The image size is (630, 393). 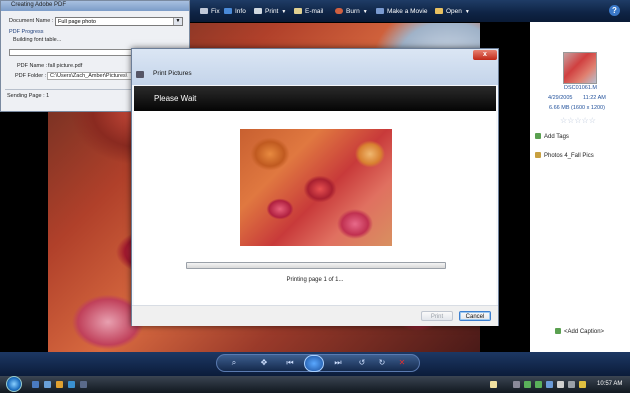 I want to click on print-button: Print, so click(x=437, y=316).